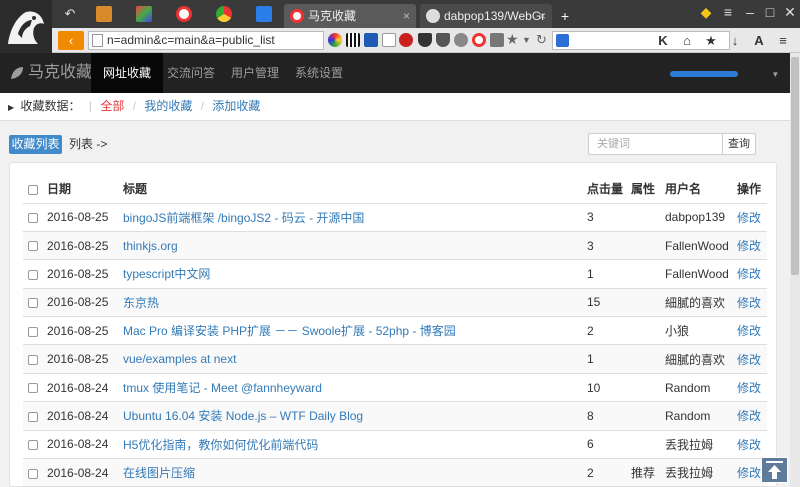  What do you see at coordinates (701, 189) in the screenshot?
I see `col-user: 用户名` at bounding box center [701, 189].